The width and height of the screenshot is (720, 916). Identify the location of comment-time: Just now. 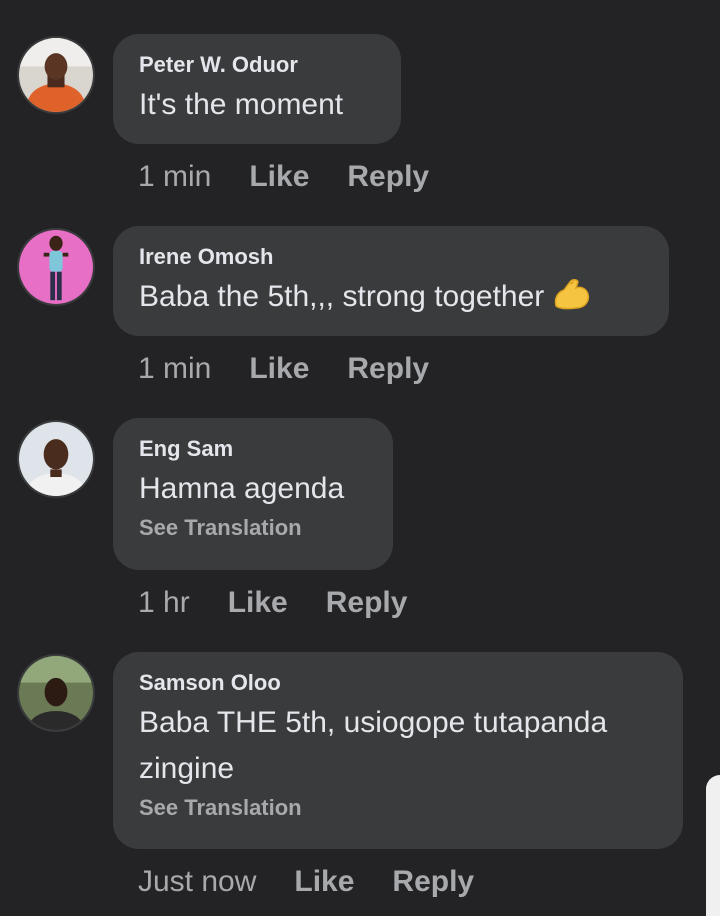
(197, 882).